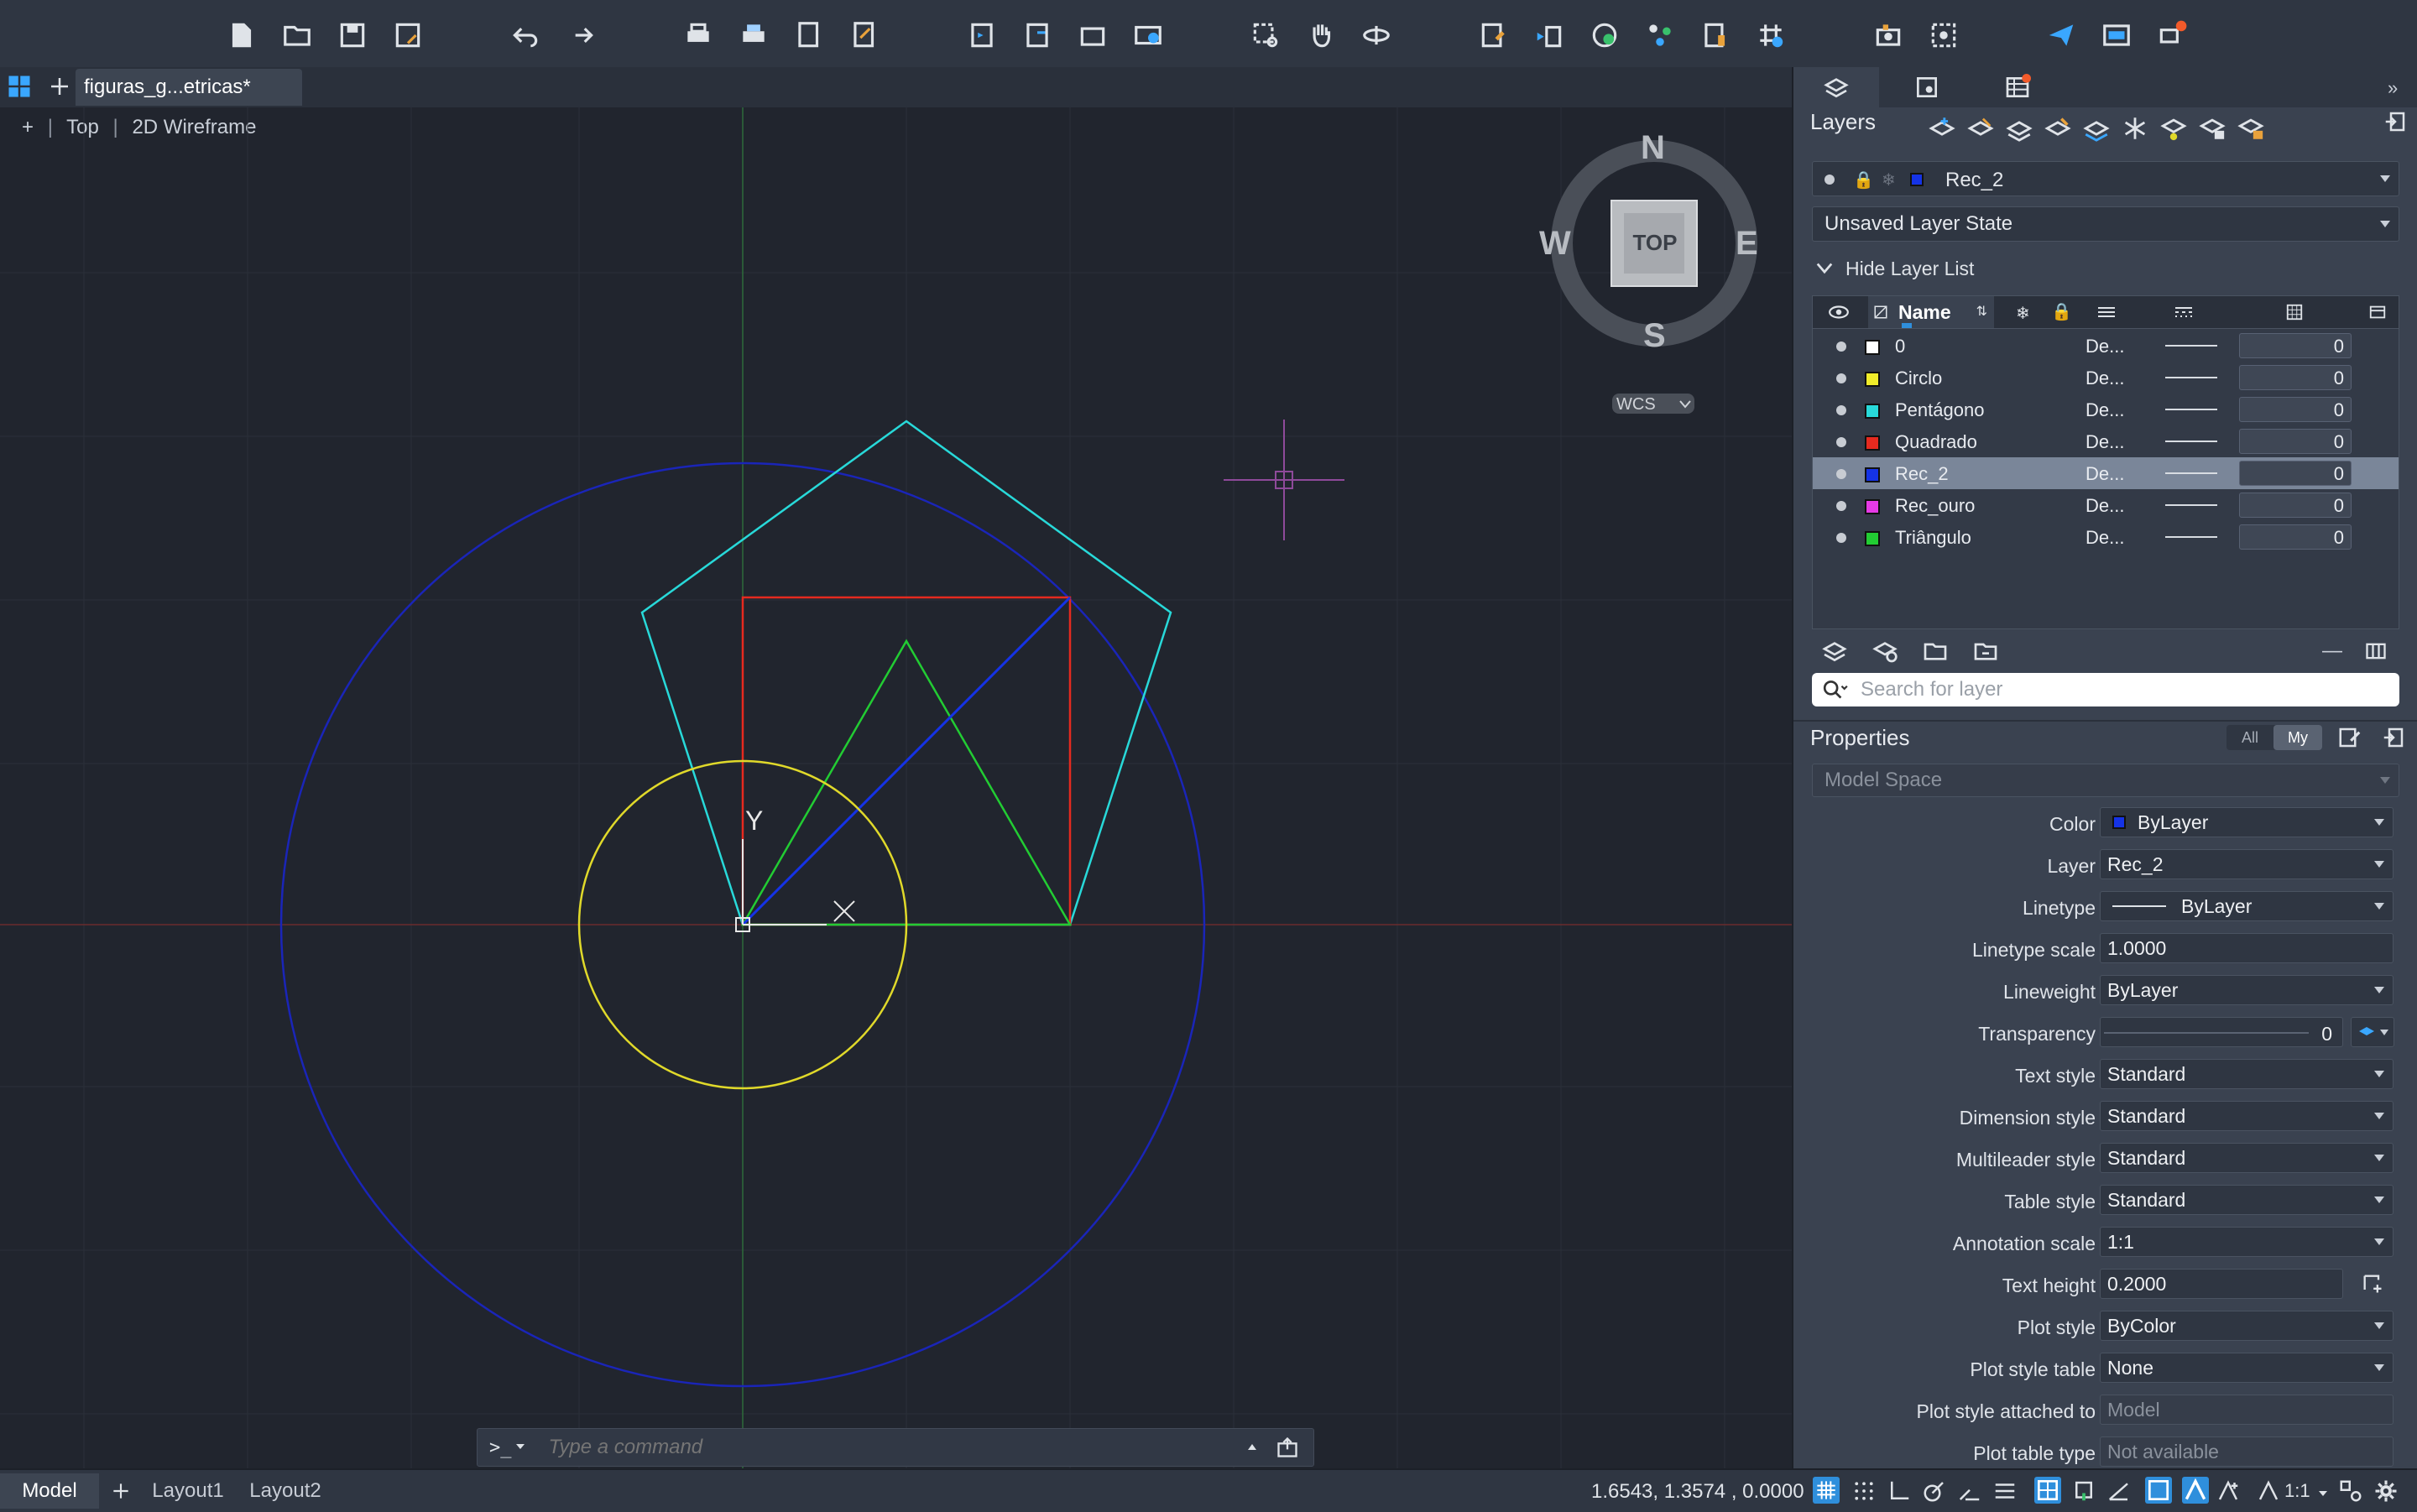  Describe the element at coordinates (2119, 1493) in the screenshot. I see `dynamic-ucs-icon` at that location.